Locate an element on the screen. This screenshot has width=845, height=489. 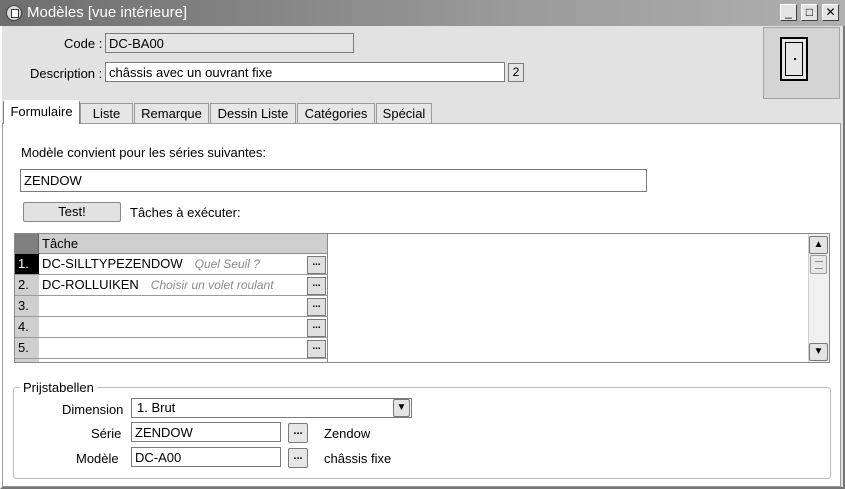
app-icon is located at coordinates (14, 13).